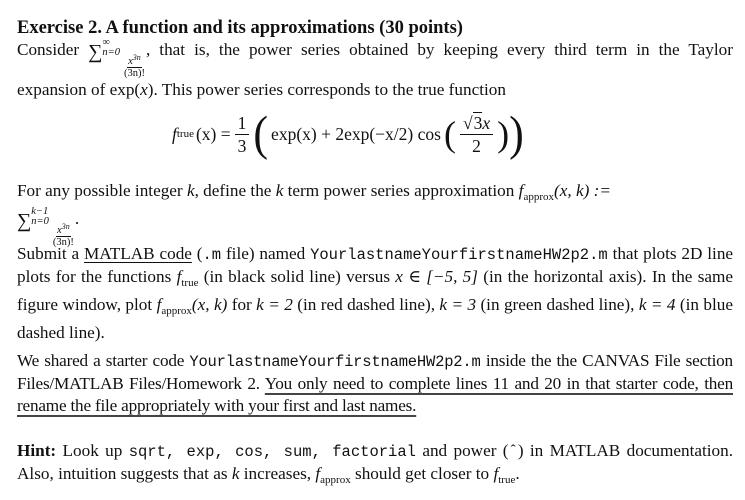 This screenshot has height=500, width=745. What do you see at coordinates (363, 304) in the screenshot?
I see `submit-text7: (in red dashed line),` at bounding box center [363, 304].